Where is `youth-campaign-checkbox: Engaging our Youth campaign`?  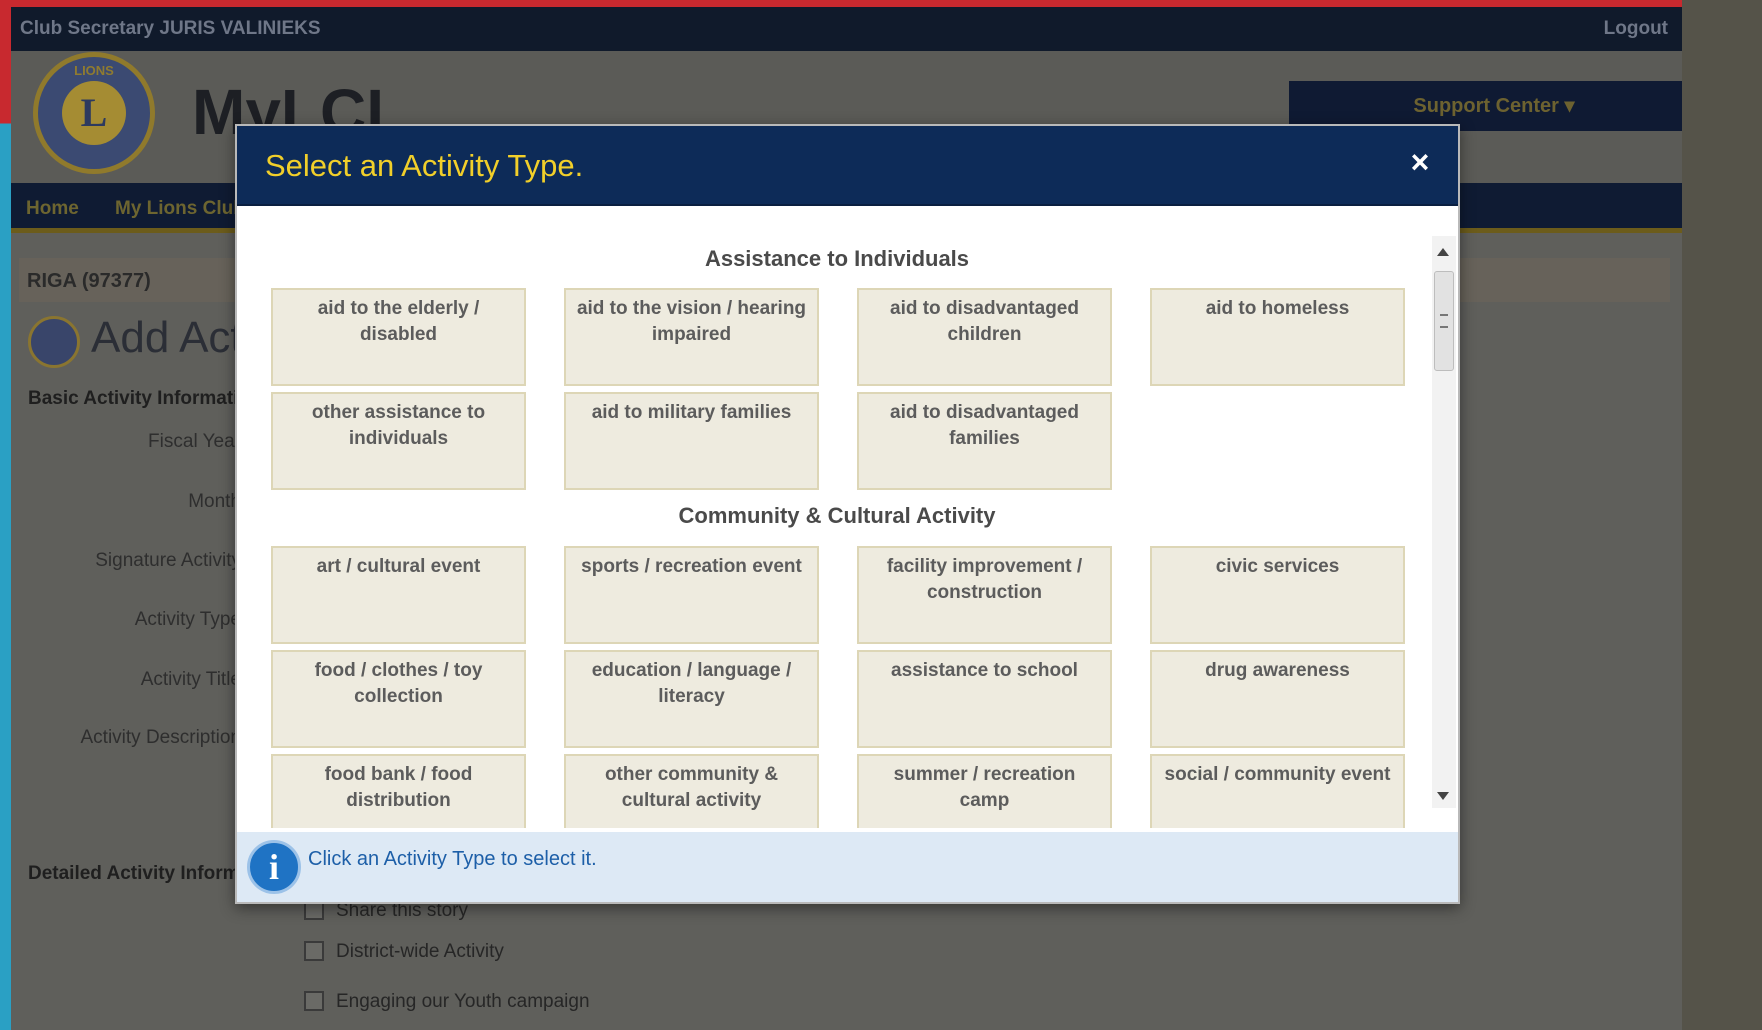 youth-campaign-checkbox: Engaging our Youth campaign is located at coordinates (447, 1002).